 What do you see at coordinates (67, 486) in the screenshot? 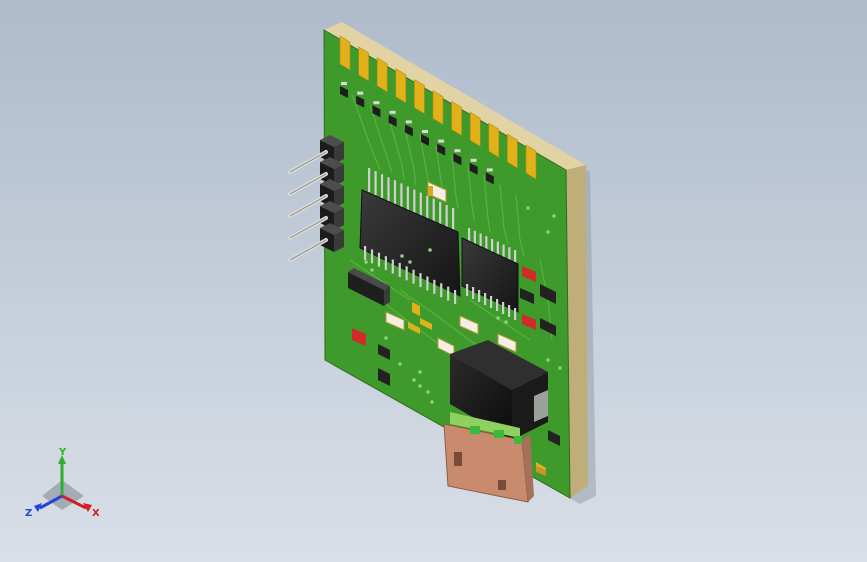
I see `view-orientation-triad: Y X Z` at bounding box center [67, 486].